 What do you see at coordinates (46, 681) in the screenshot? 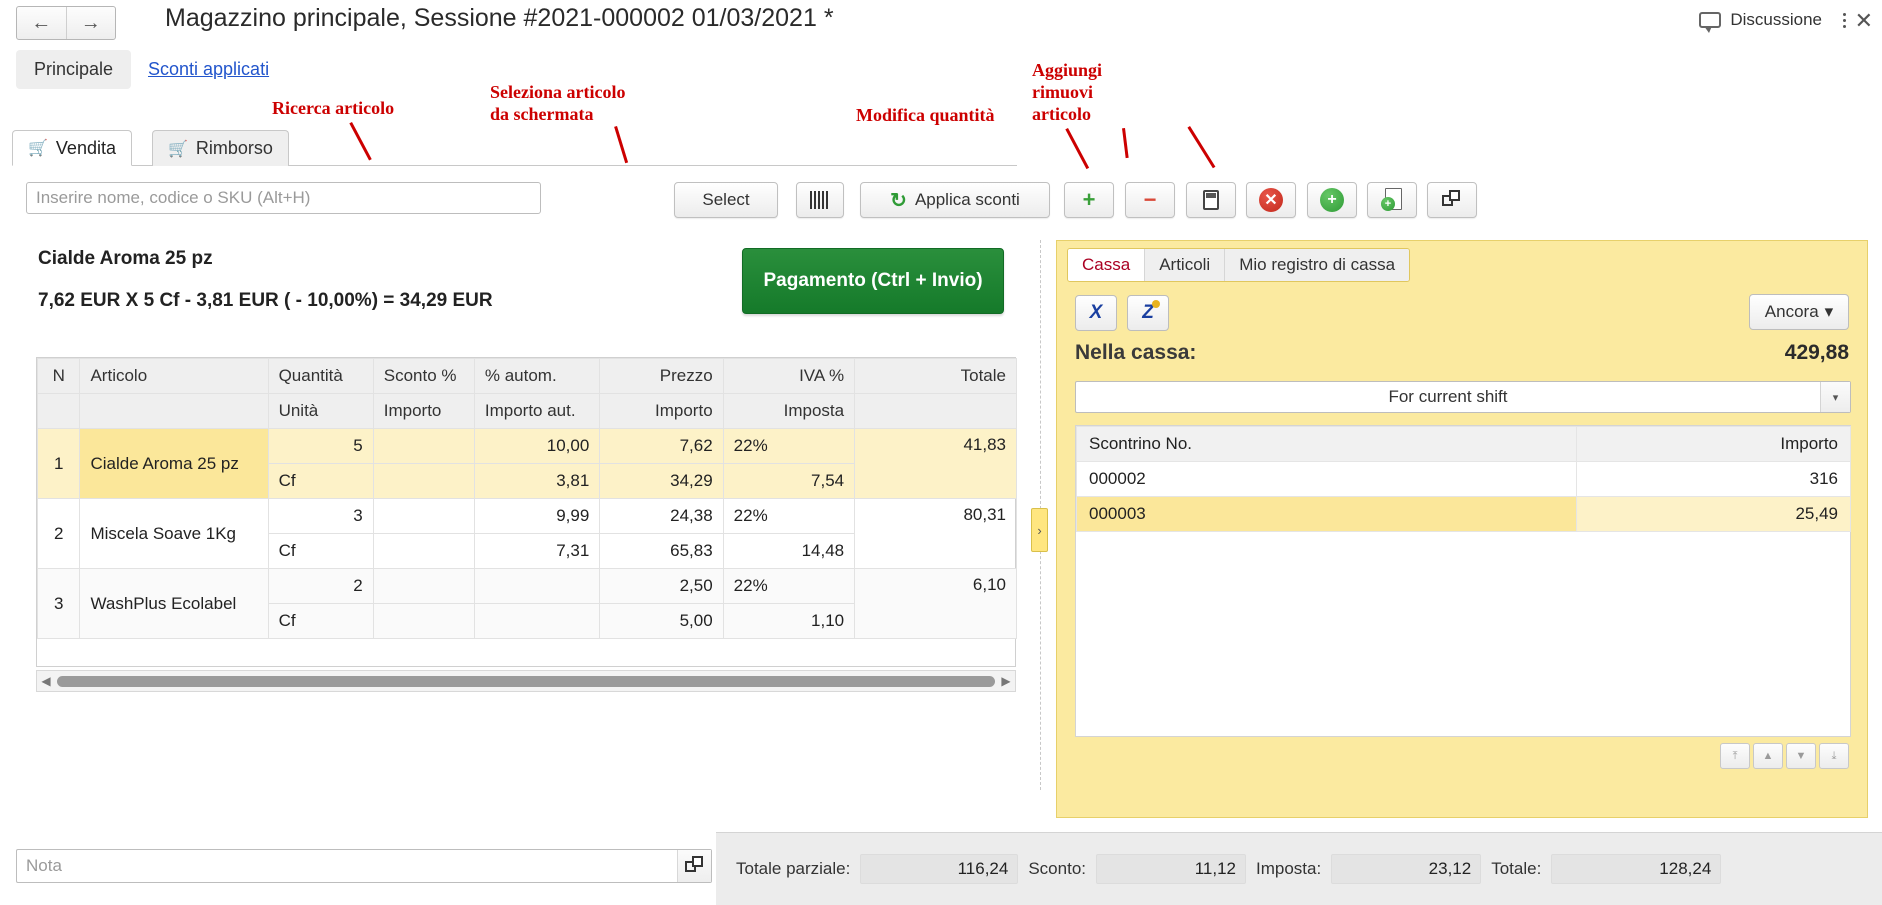
I see `scroll-left-icon: ◀` at bounding box center [46, 681].